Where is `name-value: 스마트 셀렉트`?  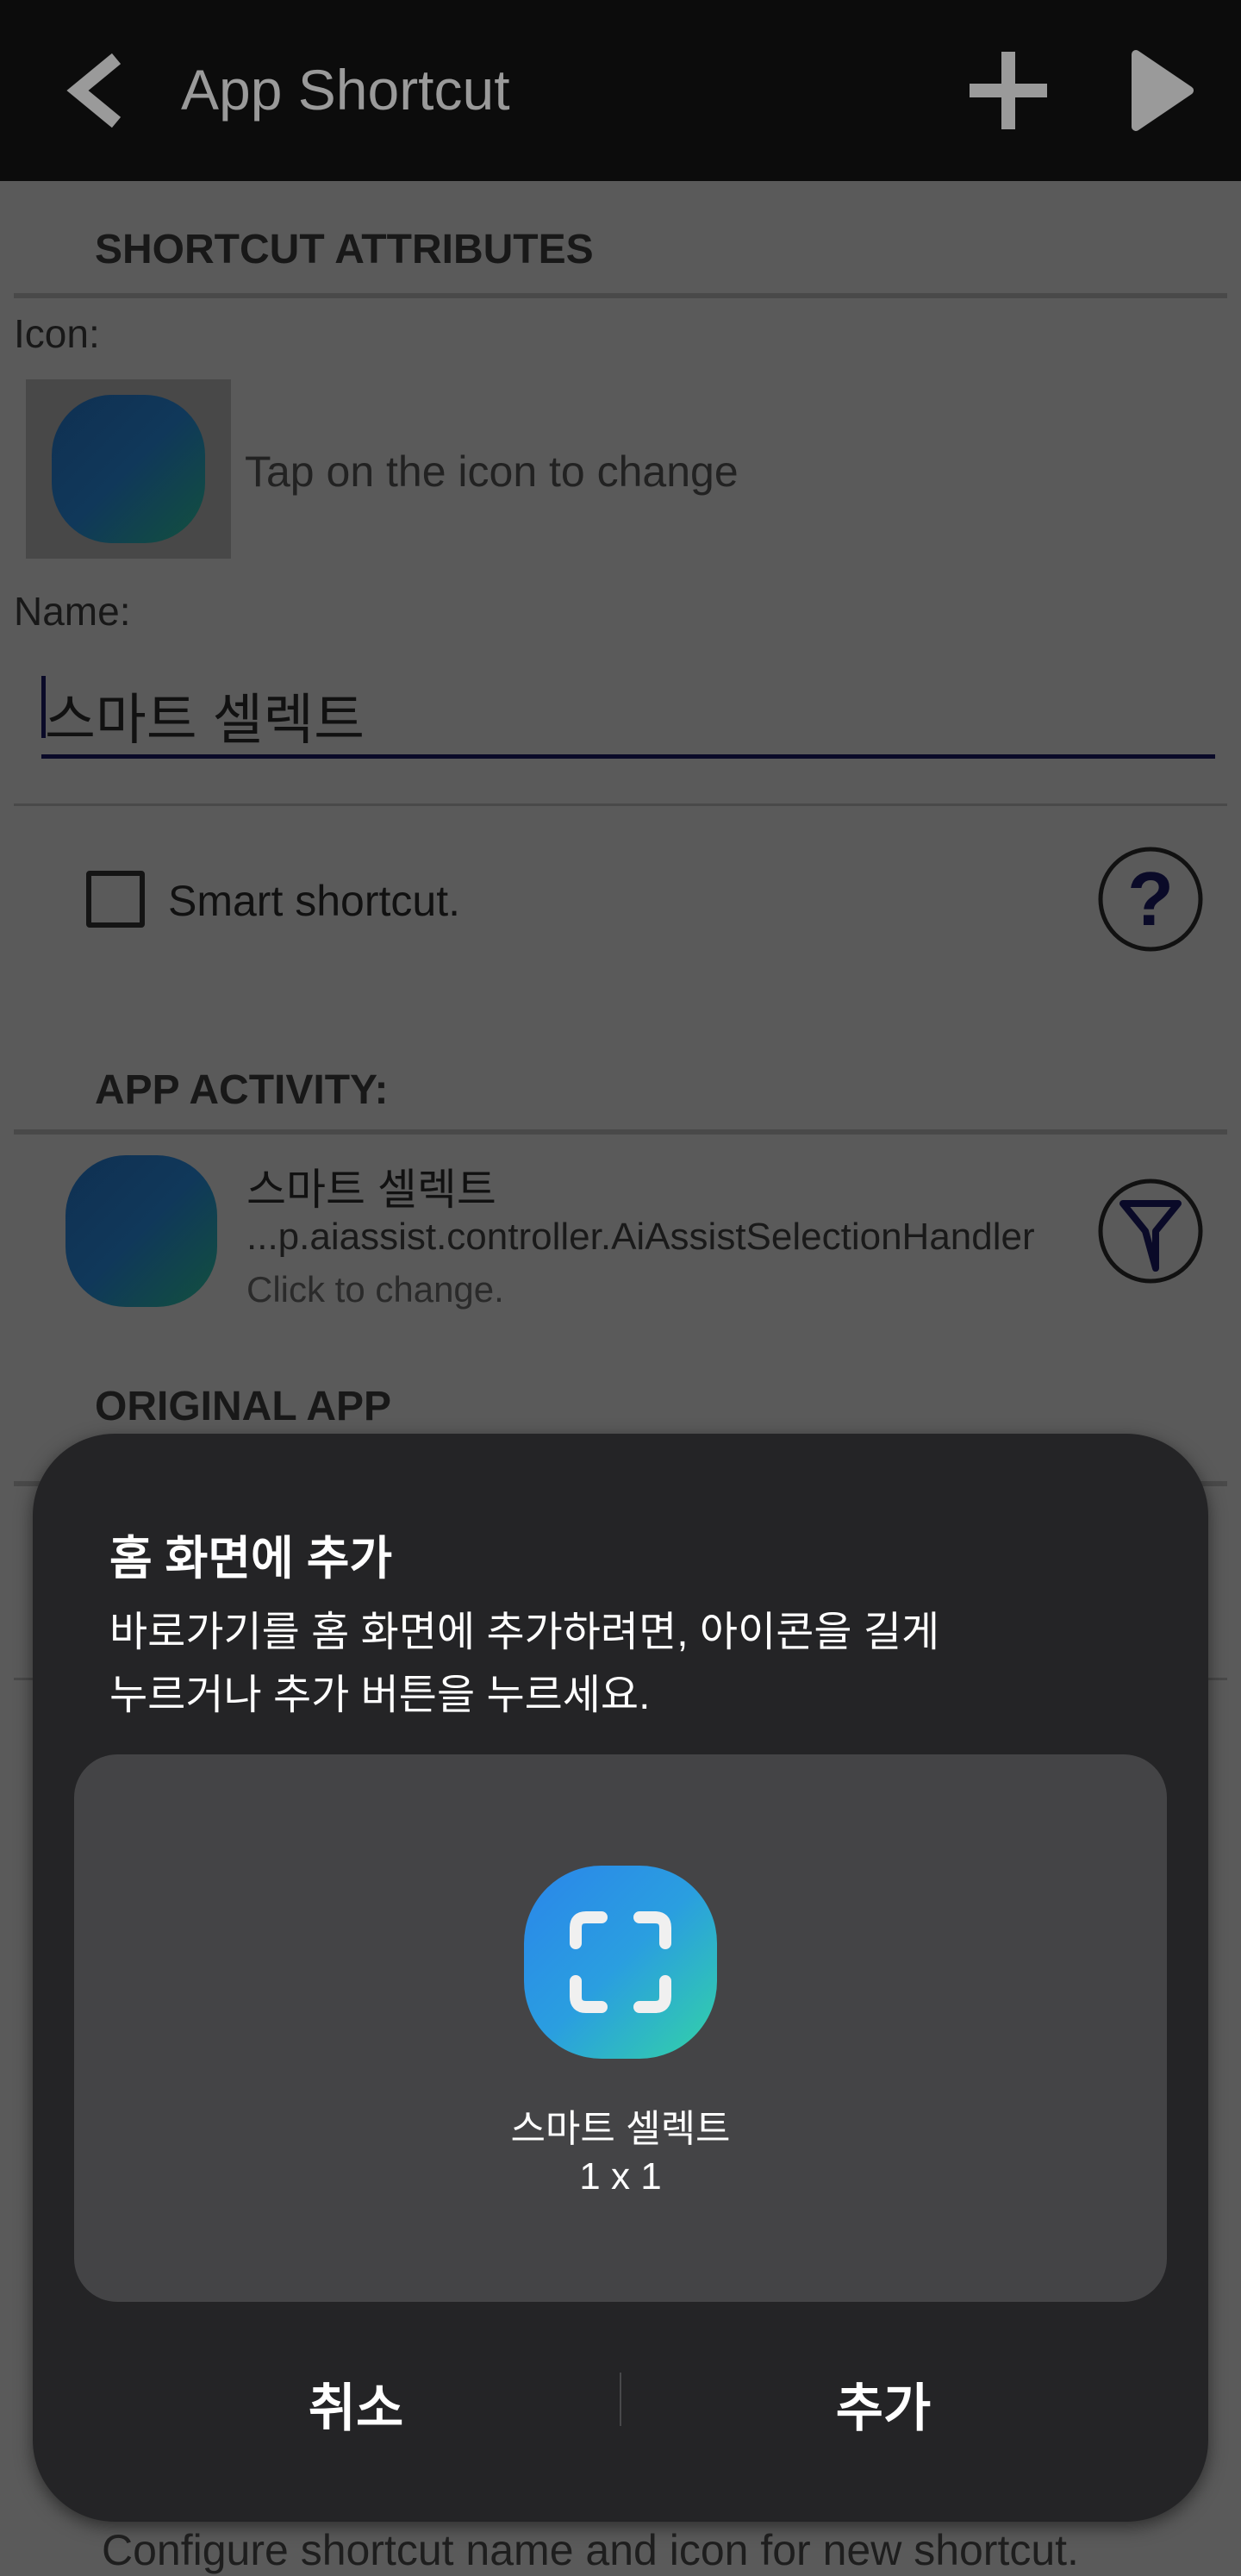
name-value: 스마트 셀렉트 is located at coordinates (205, 720).